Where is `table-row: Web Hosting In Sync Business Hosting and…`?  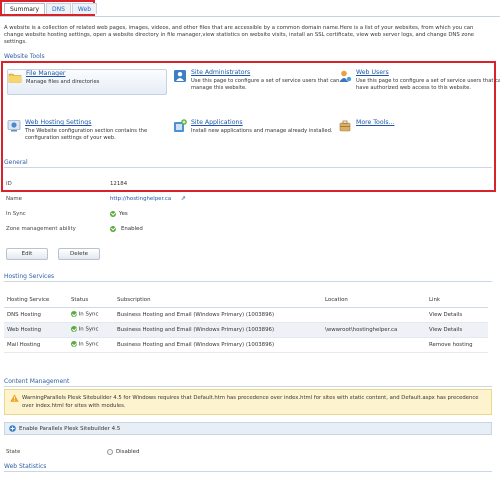 table-row: Web Hosting In Sync Business Hosting and… is located at coordinates (246, 330).